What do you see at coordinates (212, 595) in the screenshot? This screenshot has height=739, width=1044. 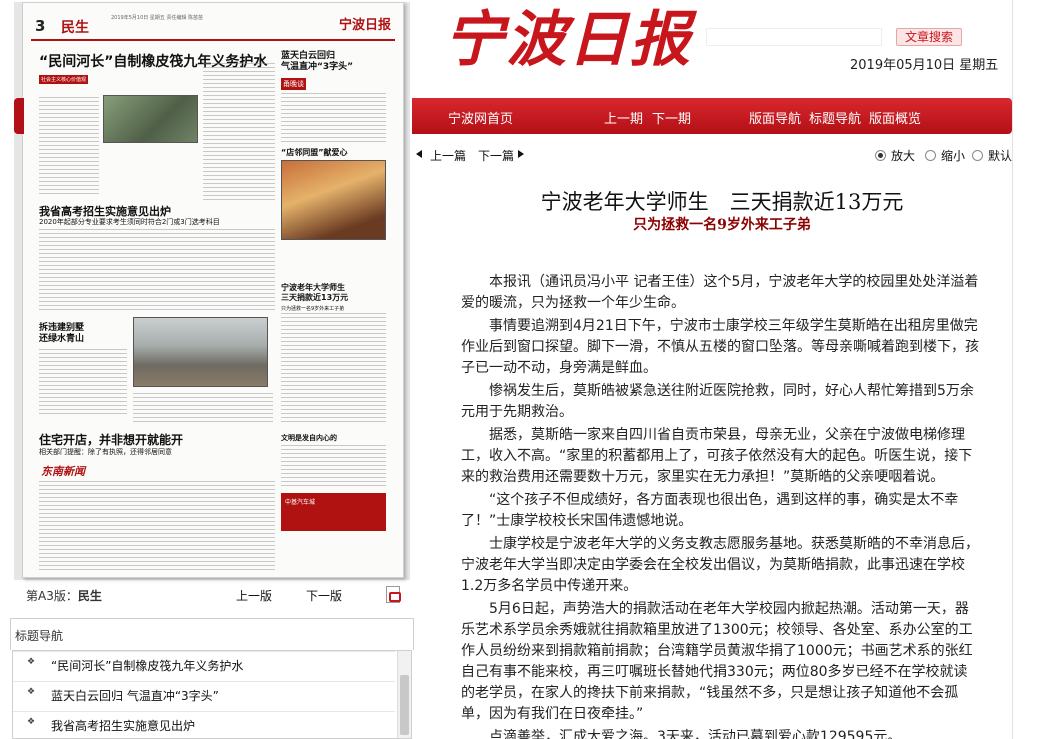 I see `page-navigation: 第A3版：民生 上一版 下一版` at bounding box center [212, 595].